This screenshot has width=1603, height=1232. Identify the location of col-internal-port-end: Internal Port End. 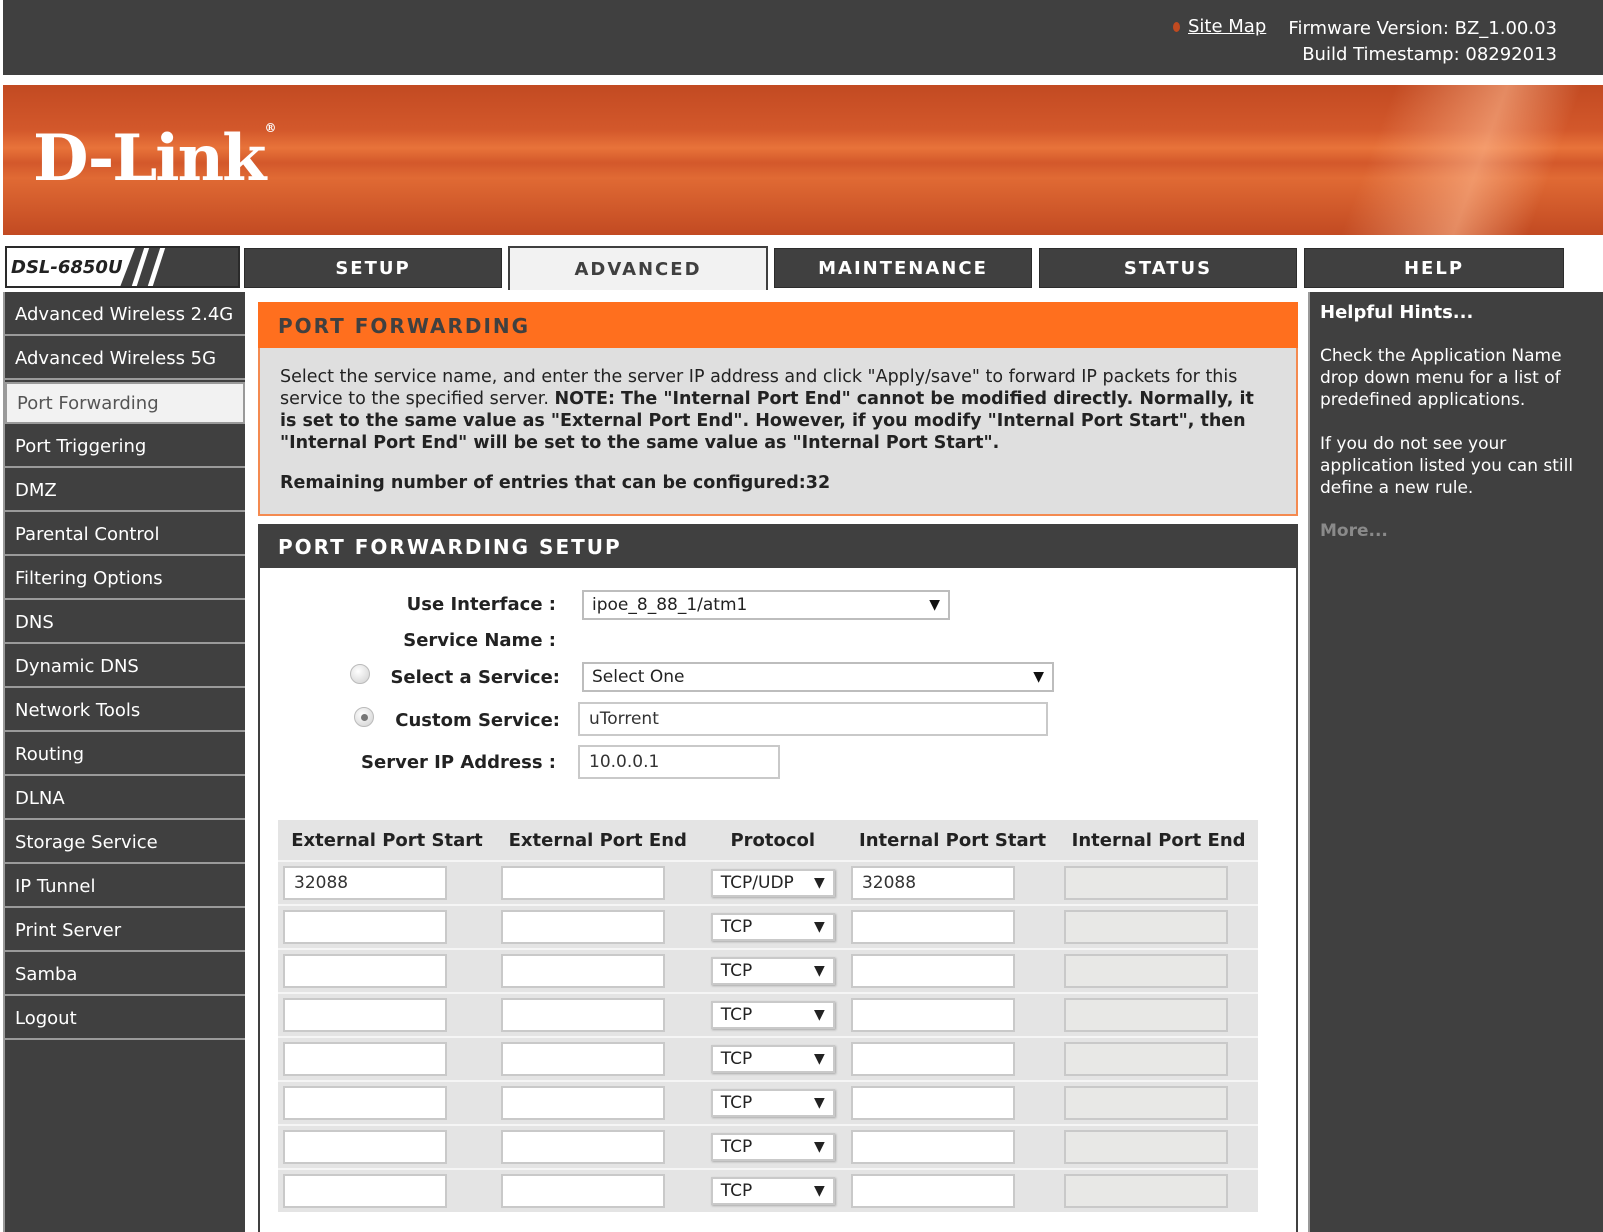
(1158, 840).